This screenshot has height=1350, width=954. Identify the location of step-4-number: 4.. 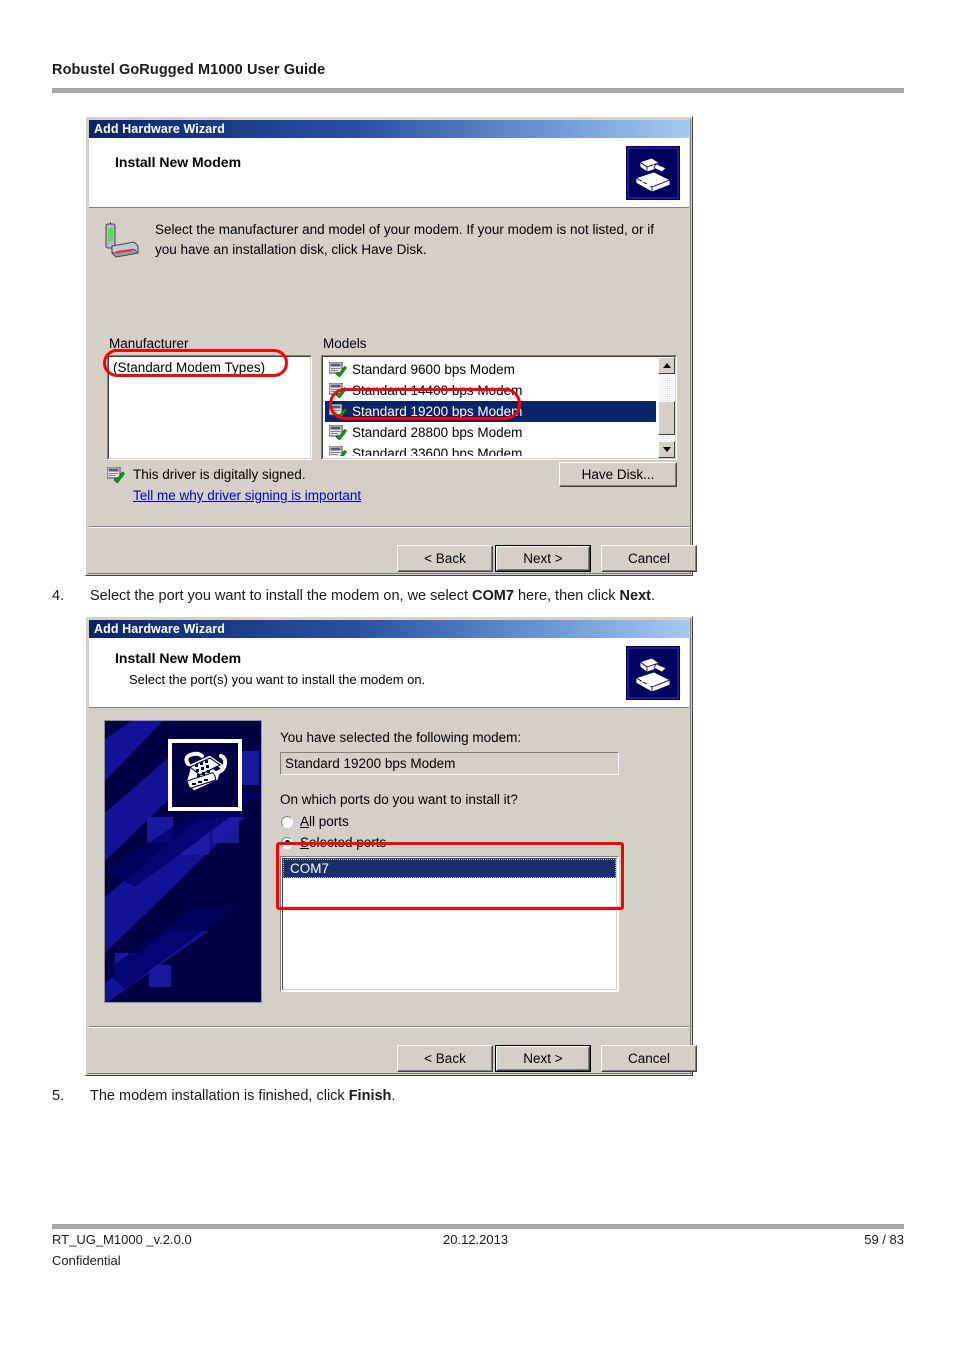
(58, 596).